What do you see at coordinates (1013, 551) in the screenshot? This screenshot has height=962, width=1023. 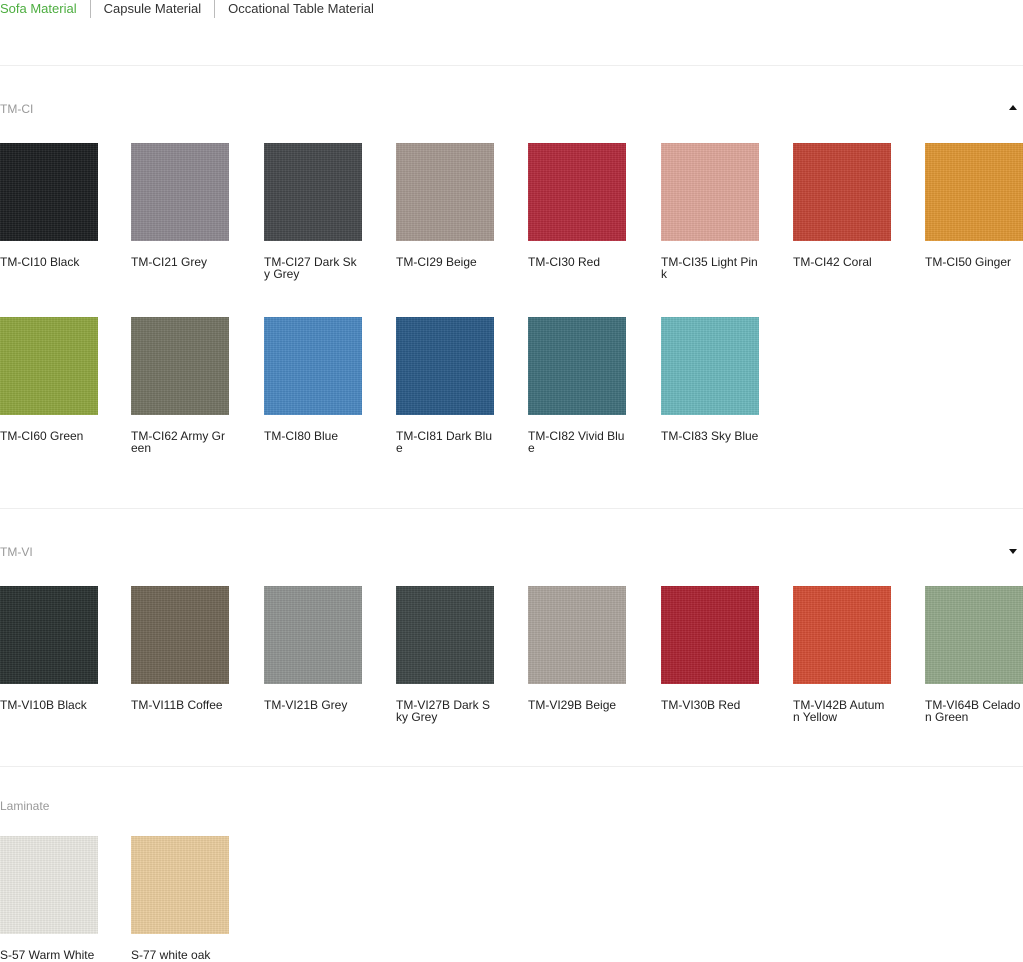 I see `expand-down-icon` at bounding box center [1013, 551].